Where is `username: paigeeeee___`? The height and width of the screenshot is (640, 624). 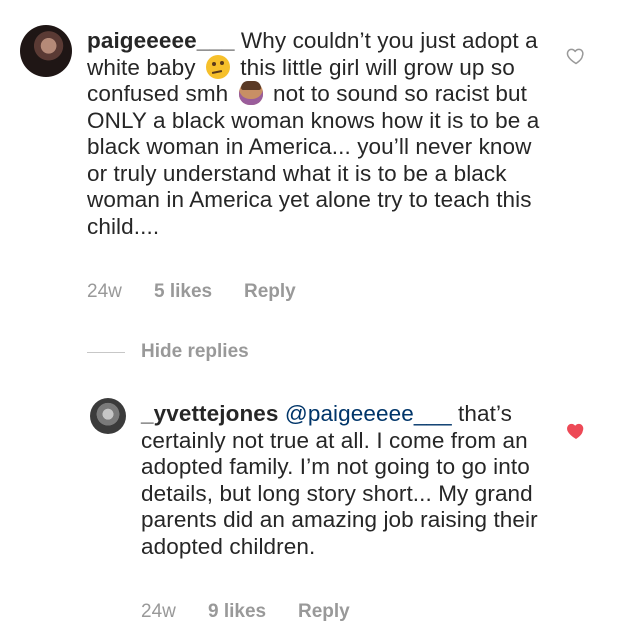 username: paigeeeee___ is located at coordinates (161, 40).